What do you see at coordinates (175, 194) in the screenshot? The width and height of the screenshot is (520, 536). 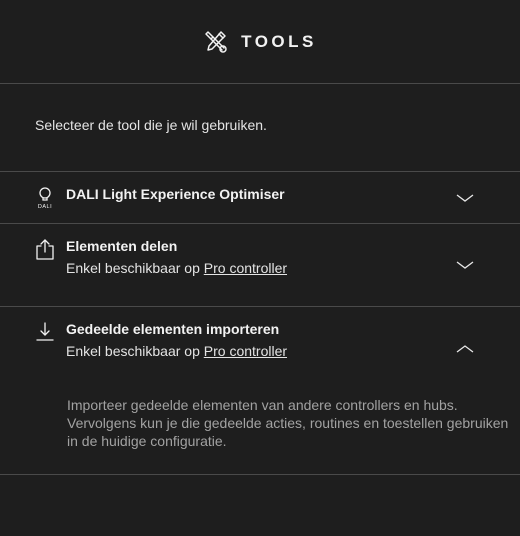 I see `tool-name: DALI Light Experience Optimiser` at bounding box center [175, 194].